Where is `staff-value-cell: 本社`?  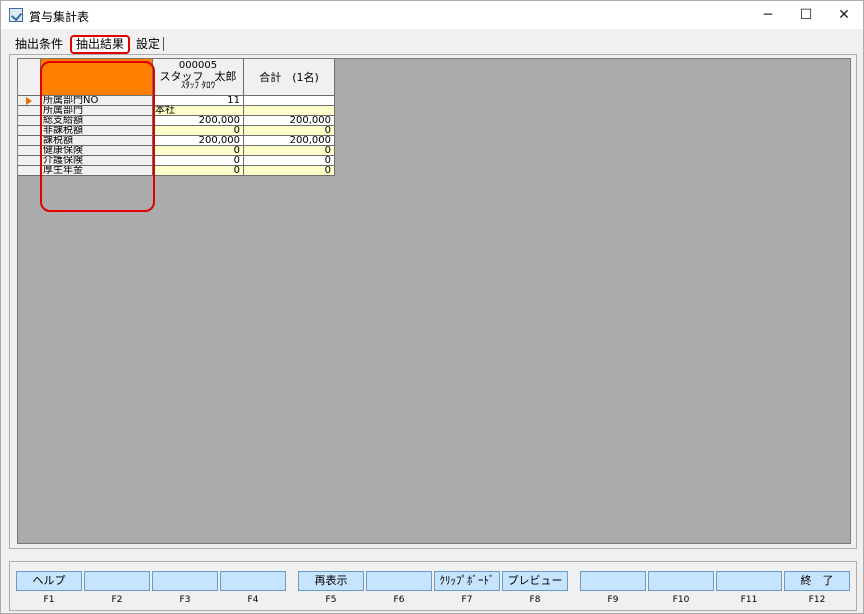 staff-value-cell: 本社 is located at coordinates (198, 111).